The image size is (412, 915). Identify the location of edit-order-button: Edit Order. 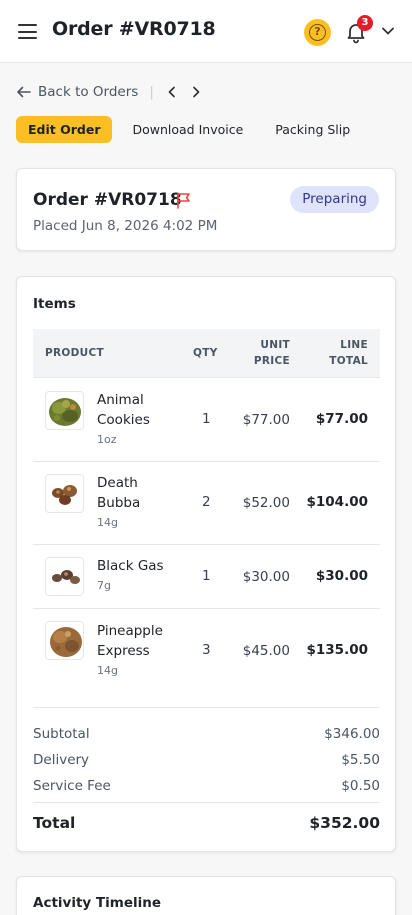
(64, 129).